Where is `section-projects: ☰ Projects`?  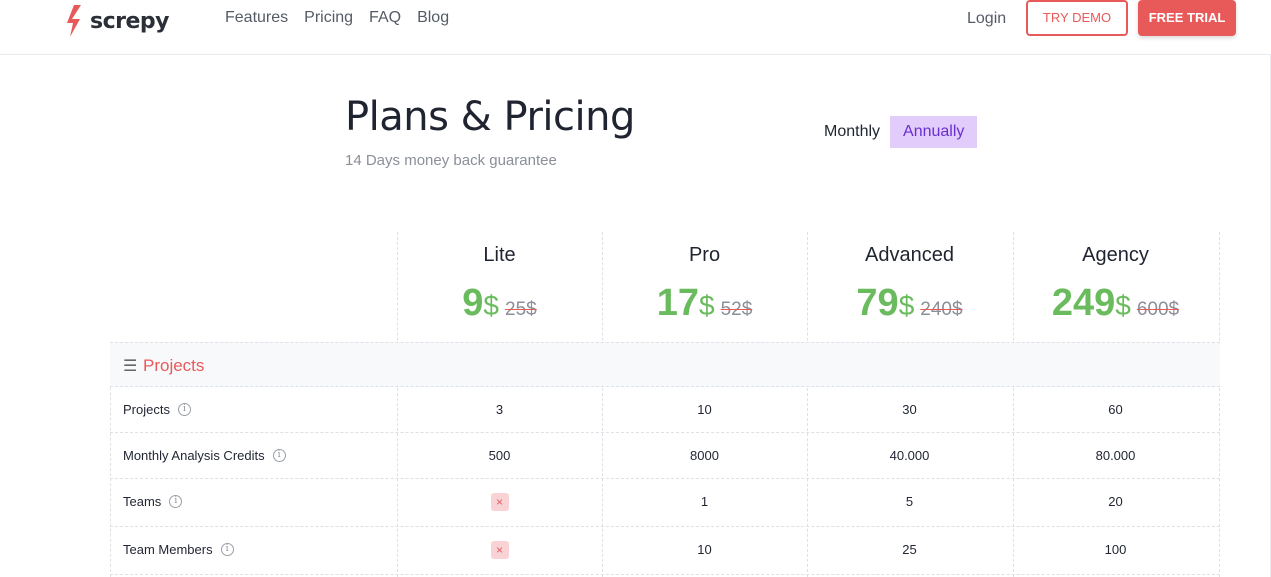
section-projects: ☰ Projects is located at coordinates (665, 364).